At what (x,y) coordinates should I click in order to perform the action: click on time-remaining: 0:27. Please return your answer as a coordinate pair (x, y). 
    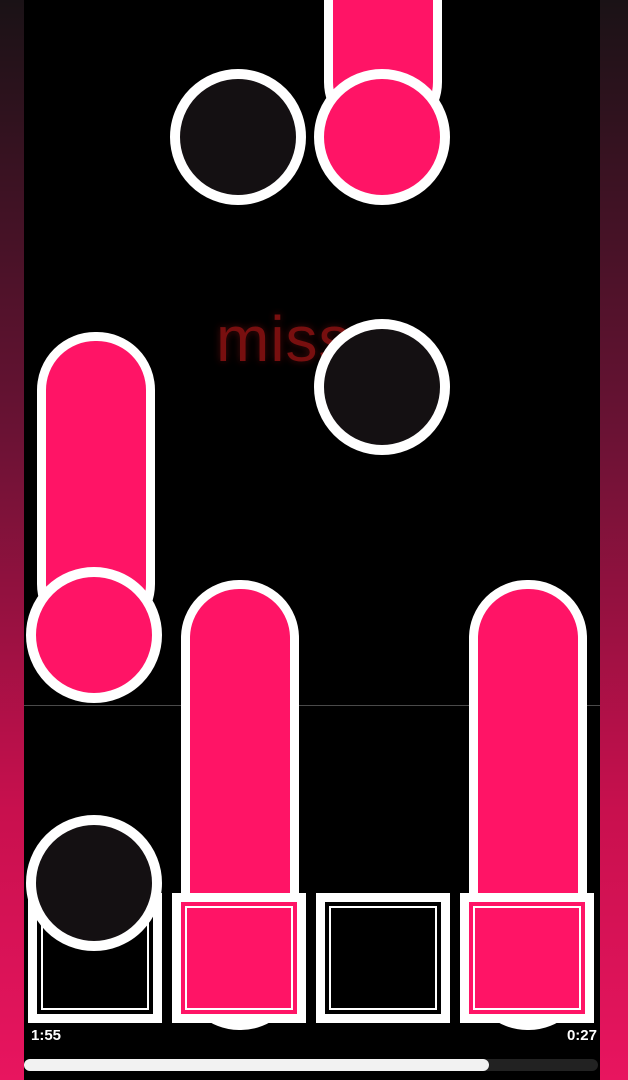
    Looking at the image, I should click on (581, 1035).